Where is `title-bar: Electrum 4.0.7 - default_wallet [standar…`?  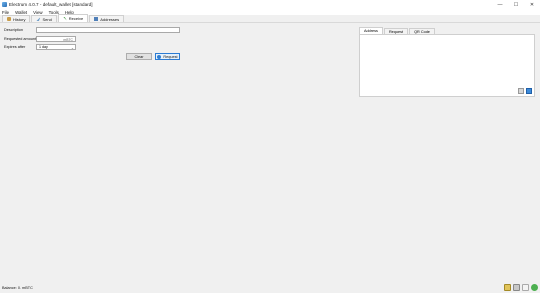 title-bar: Electrum 4.0.7 - default_wallet [standar… is located at coordinates (270, 4).